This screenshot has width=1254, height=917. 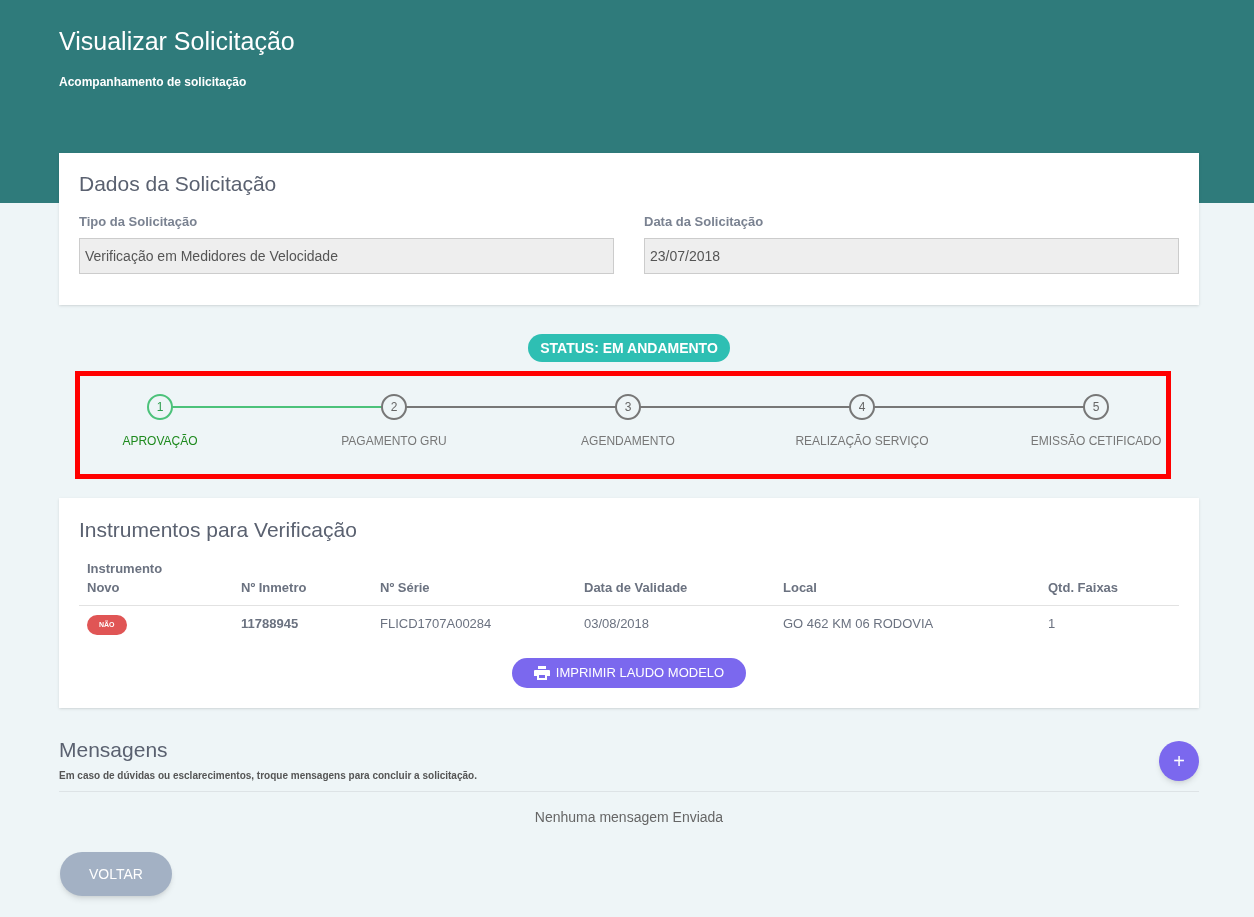 I want to click on status-badge: STATUS: EM ANDAMENTO, so click(x=629, y=348).